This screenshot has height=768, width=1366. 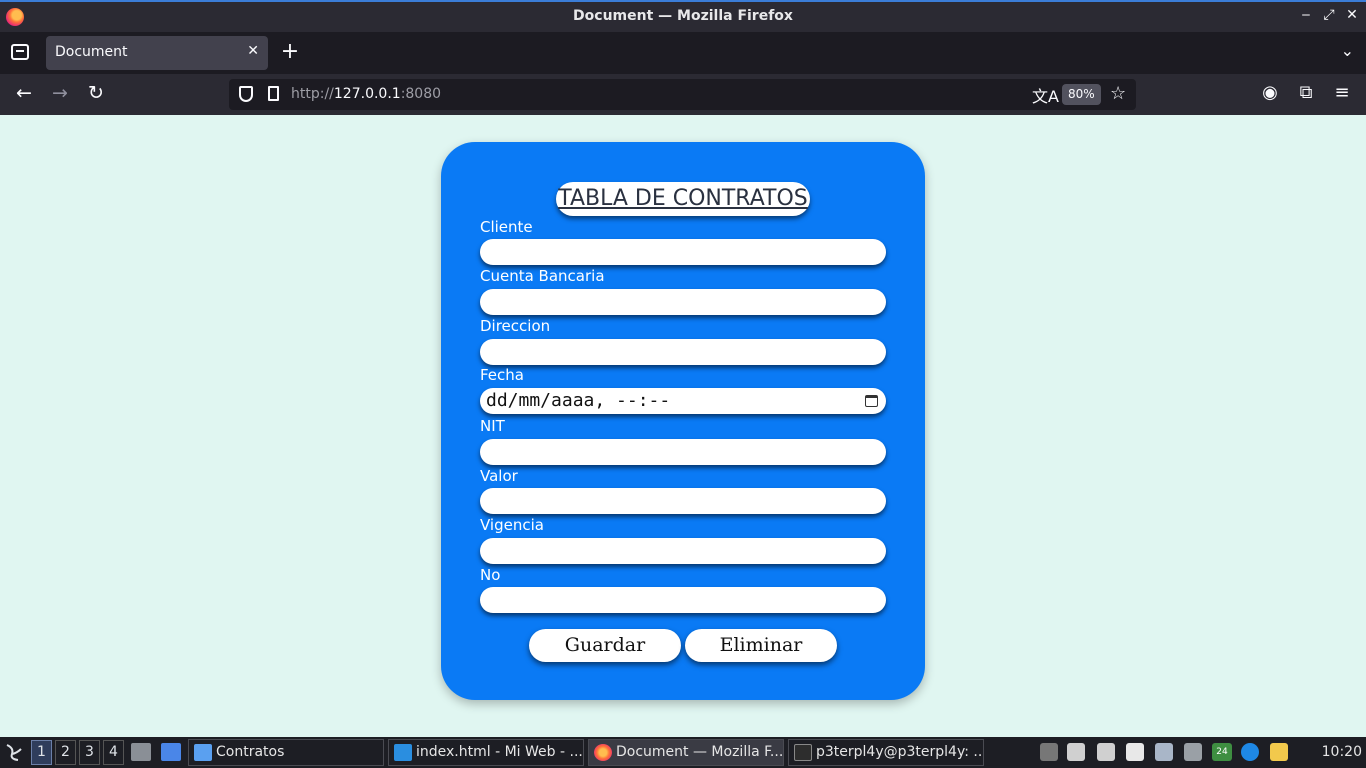 What do you see at coordinates (605, 645) in the screenshot?
I see `guardar-button: Guardar` at bounding box center [605, 645].